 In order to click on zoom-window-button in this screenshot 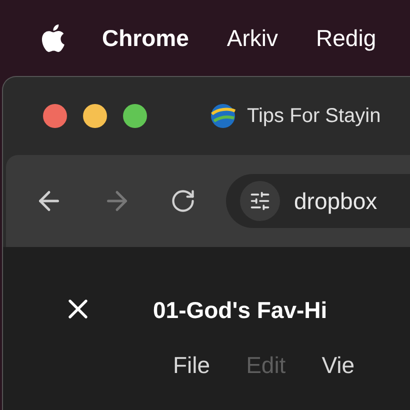, I will do `click(135, 116)`.